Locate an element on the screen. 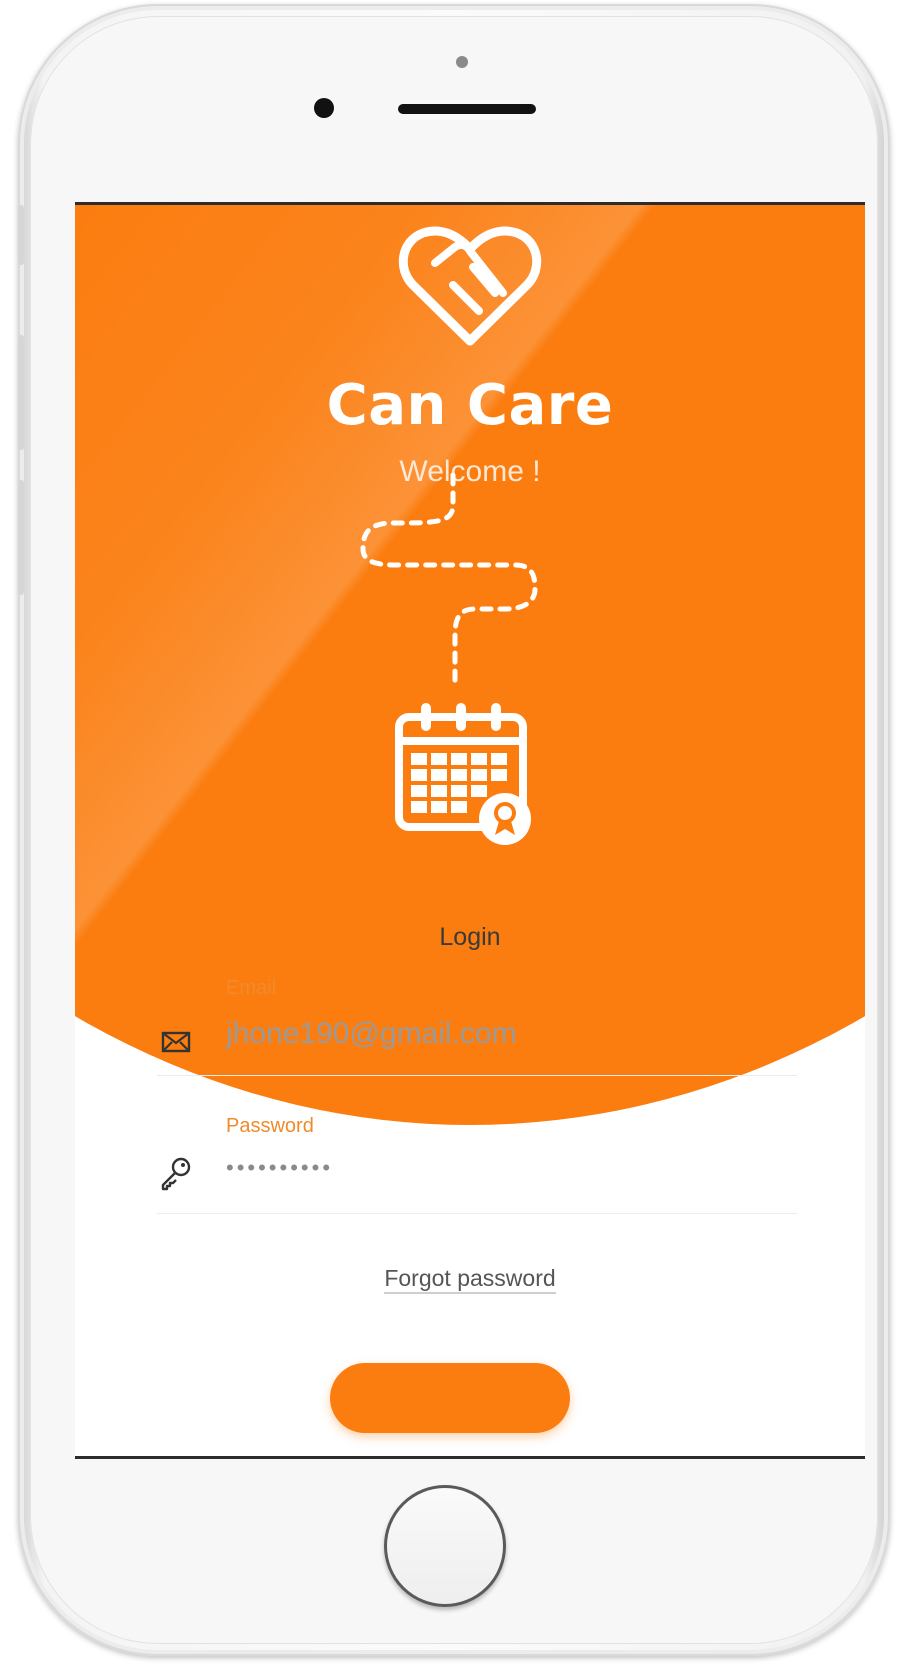 The height and width of the screenshot is (1664, 912). forgot-password-link: Forgot password is located at coordinates (470, 1279).